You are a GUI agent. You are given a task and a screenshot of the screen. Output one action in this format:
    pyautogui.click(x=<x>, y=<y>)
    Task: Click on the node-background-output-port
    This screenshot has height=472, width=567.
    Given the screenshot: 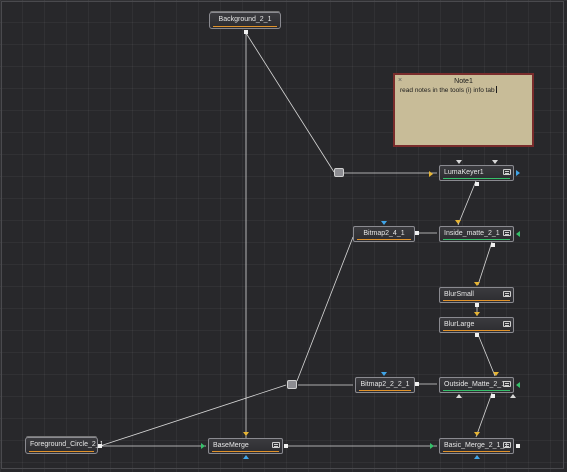 What is the action you would take?
    pyautogui.click(x=246, y=32)
    